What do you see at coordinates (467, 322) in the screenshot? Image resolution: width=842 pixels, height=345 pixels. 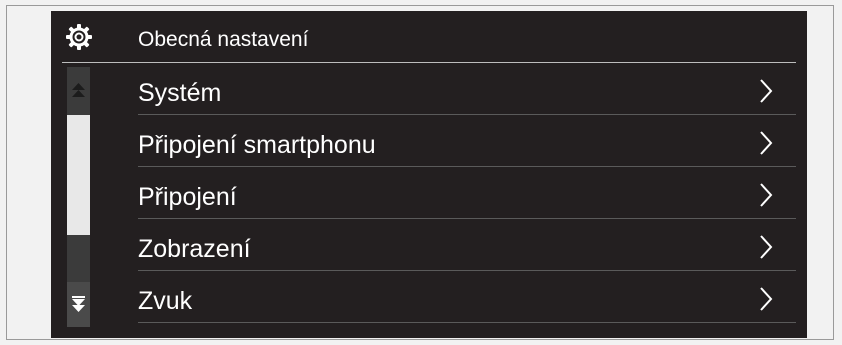 I see `menu-divider` at bounding box center [467, 322].